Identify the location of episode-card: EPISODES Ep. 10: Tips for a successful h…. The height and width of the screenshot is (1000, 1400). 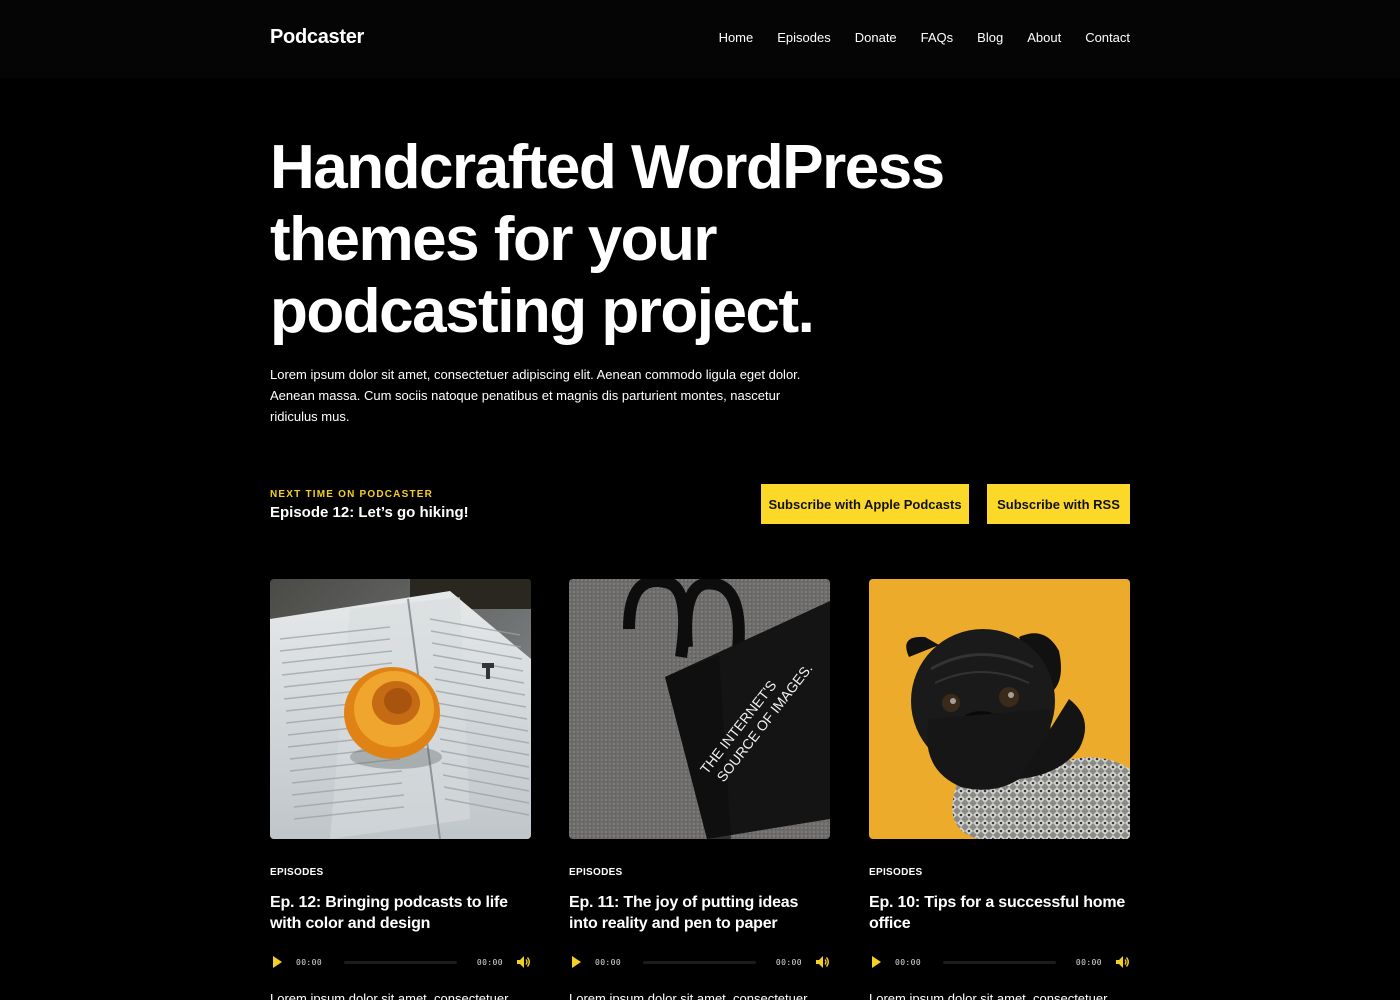
(999, 789).